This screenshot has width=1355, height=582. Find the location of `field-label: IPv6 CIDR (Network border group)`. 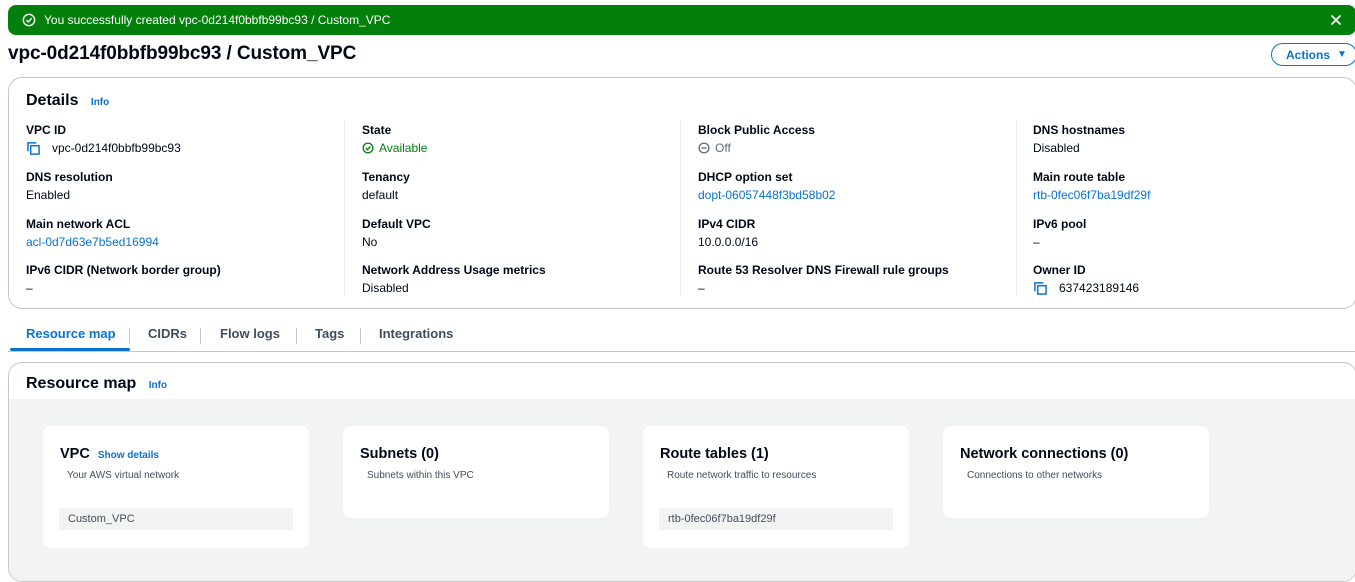

field-label: IPv6 CIDR (Network border group) is located at coordinates (123, 270).